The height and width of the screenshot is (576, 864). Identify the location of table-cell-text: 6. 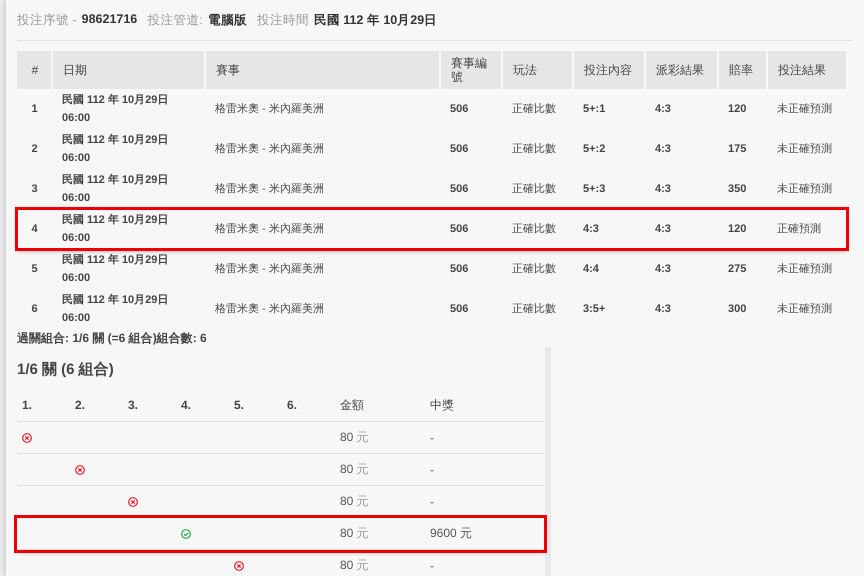
(34, 309).